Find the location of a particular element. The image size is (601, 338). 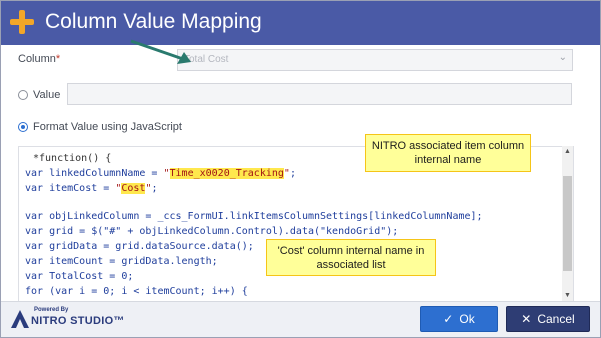

powered-by-text: Powered By is located at coordinates (51, 310).